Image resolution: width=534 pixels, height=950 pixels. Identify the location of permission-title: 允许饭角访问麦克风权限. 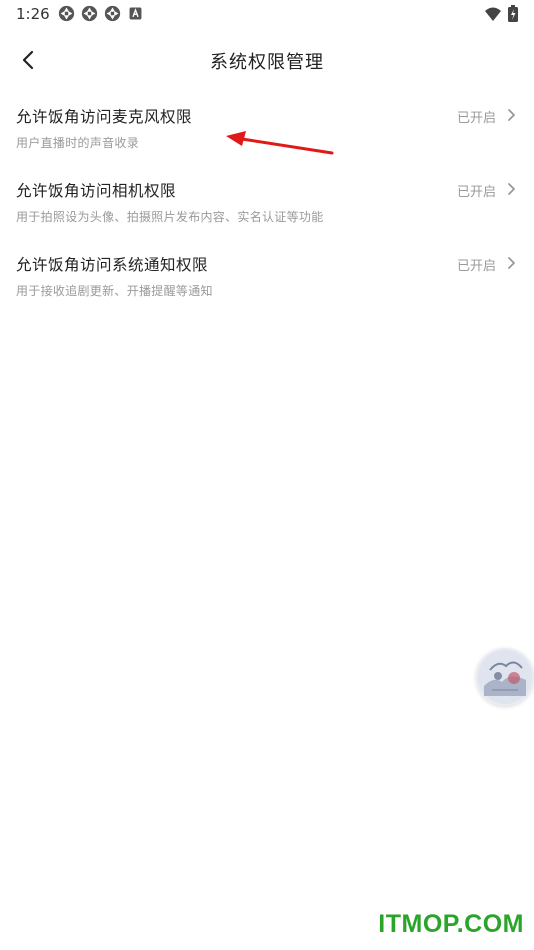
(104, 117).